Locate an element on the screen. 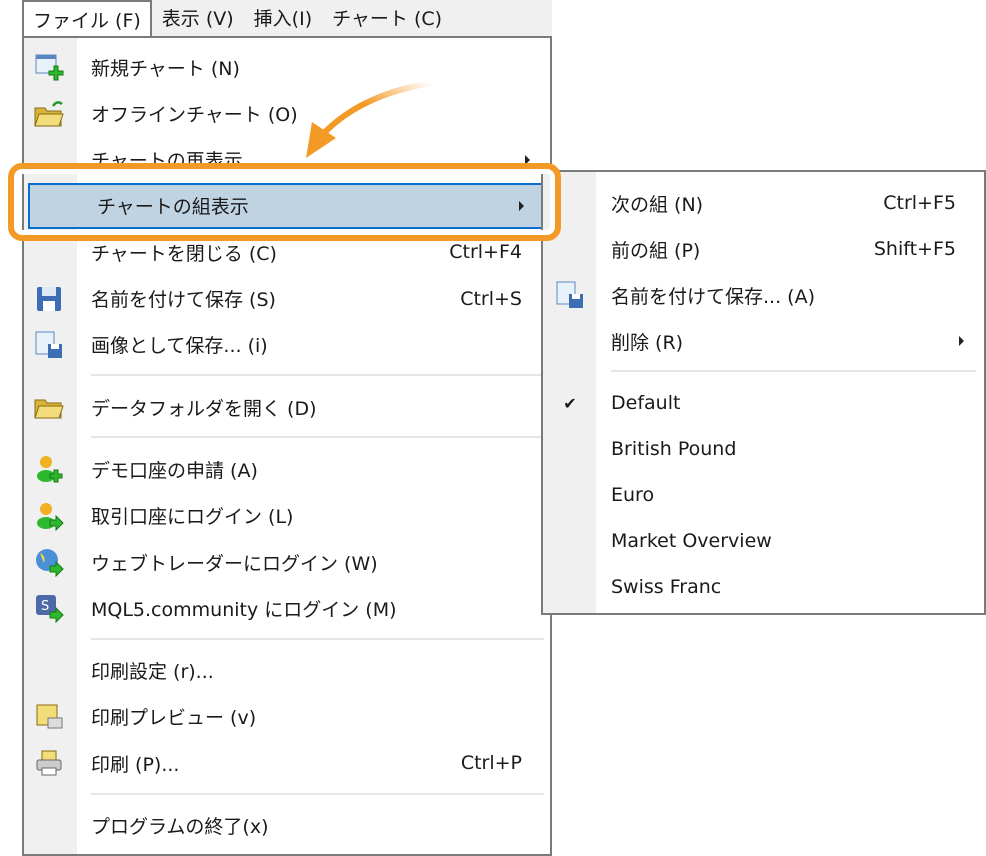  annotation-arrow is located at coordinates (368, 119).